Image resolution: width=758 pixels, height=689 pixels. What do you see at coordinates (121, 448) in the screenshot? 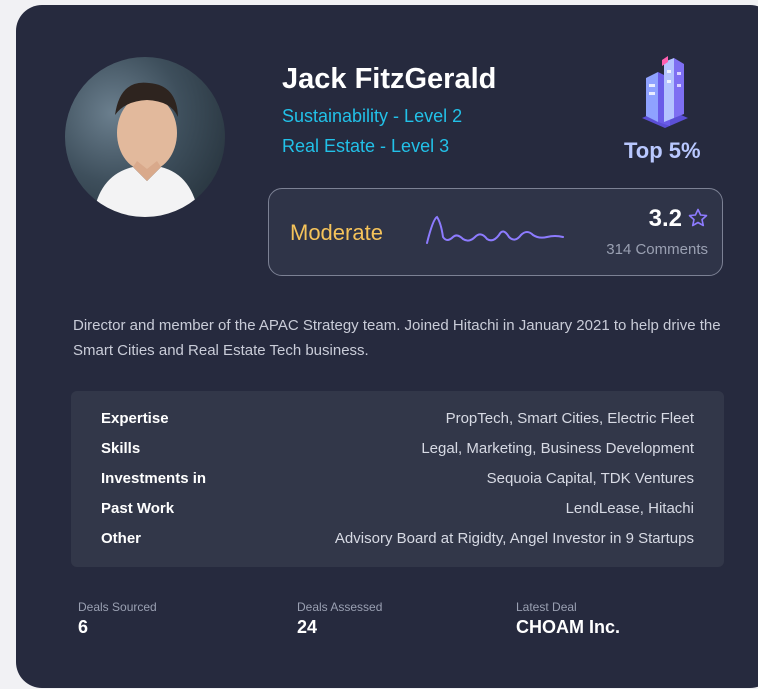
I see `detail-label: Skills` at bounding box center [121, 448].